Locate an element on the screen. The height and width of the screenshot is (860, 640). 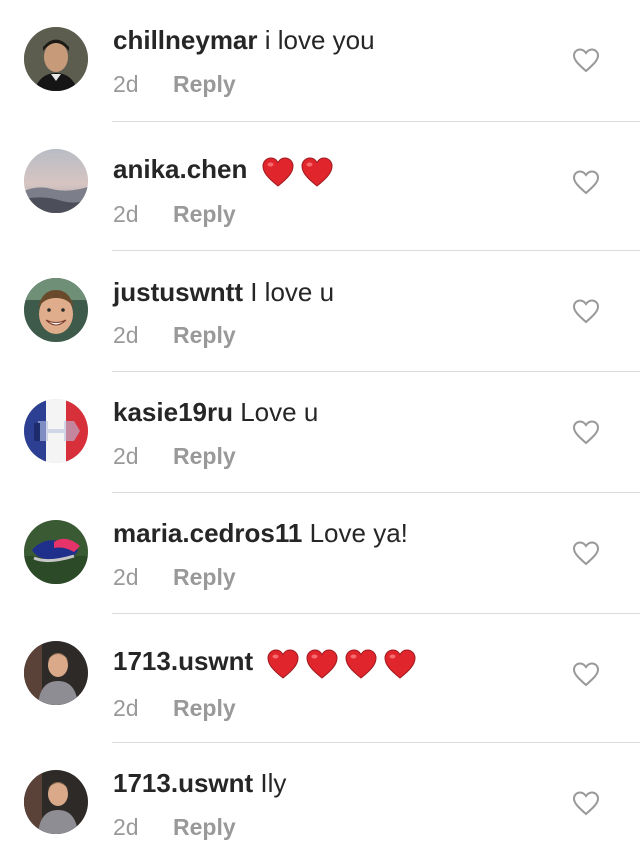
comment-item: maria.cedros11 Love ya! 2d Reply is located at coordinates (320, 553).